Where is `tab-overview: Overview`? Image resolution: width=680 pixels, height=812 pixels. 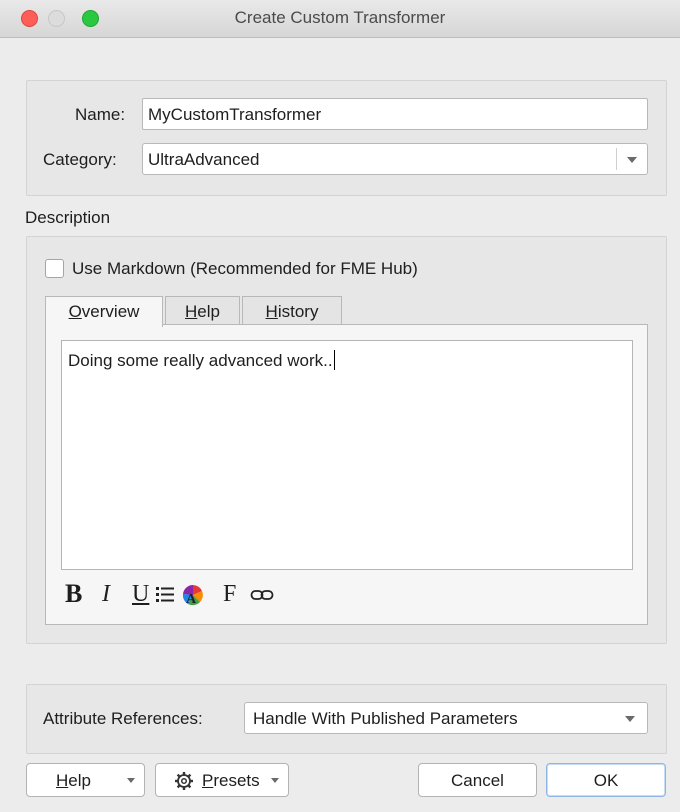 tab-overview: Overview is located at coordinates (104, 311).